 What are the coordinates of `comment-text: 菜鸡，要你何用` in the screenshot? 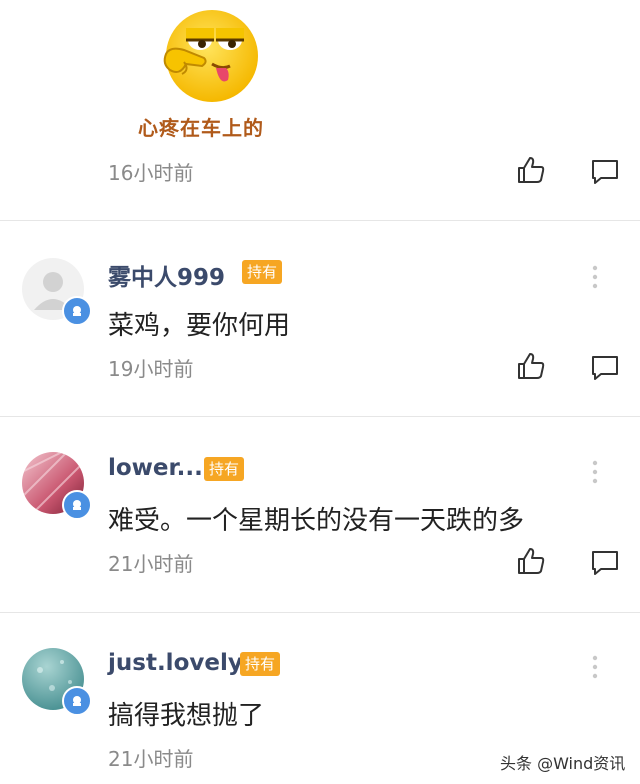 It's located at (199, 326).